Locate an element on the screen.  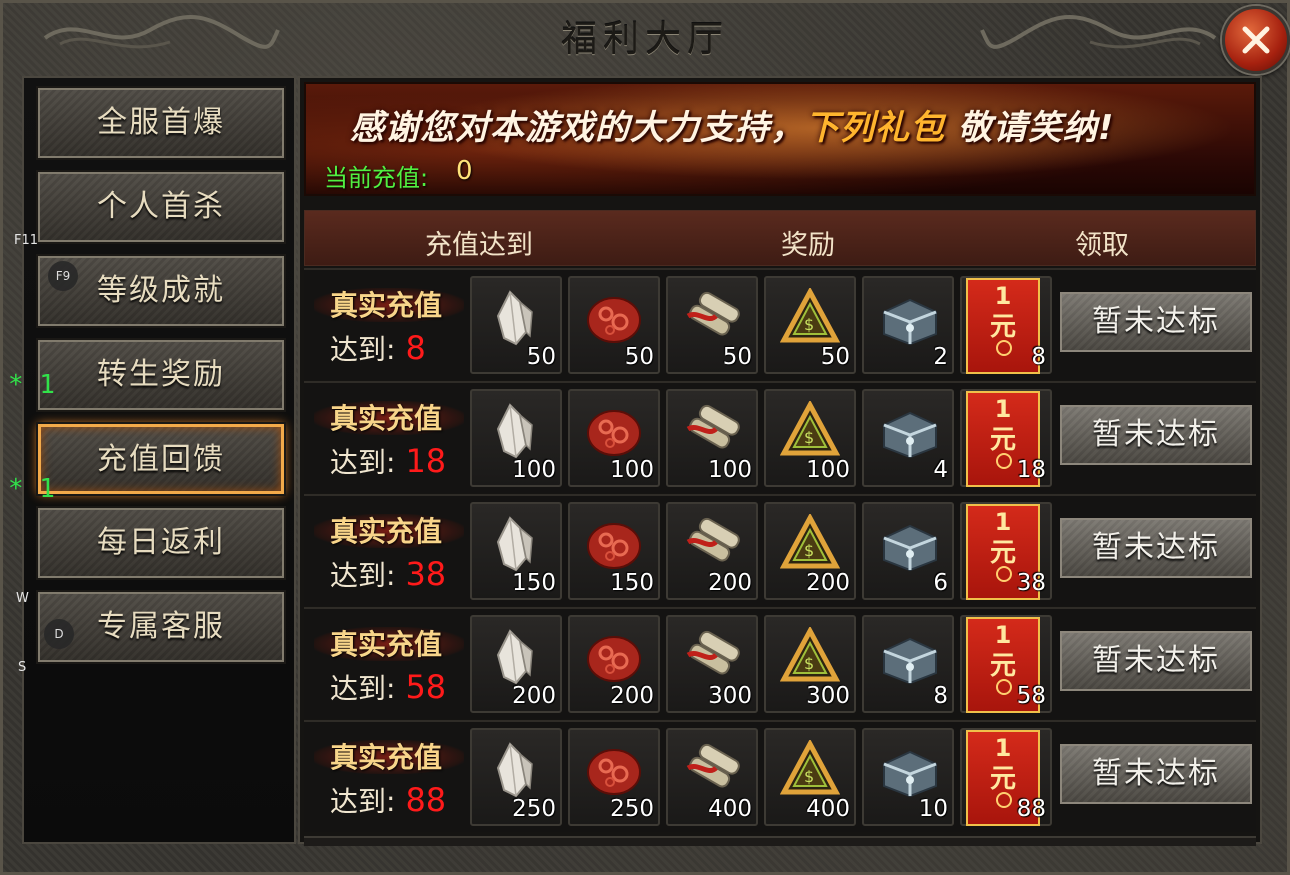
requirement-amount: 58 is located at coordinates (426, 687).